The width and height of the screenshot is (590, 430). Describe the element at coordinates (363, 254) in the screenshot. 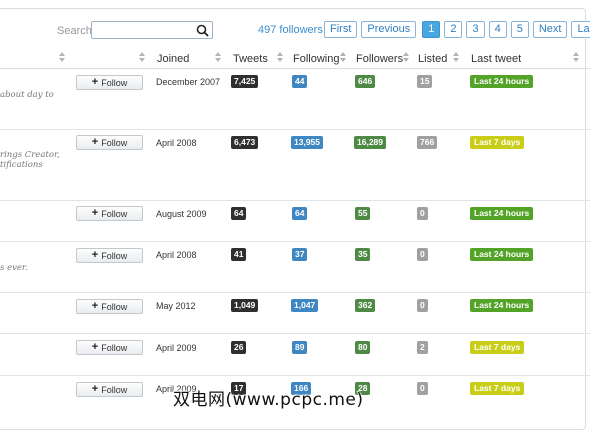

I see `followers-badge: 35` at that location.